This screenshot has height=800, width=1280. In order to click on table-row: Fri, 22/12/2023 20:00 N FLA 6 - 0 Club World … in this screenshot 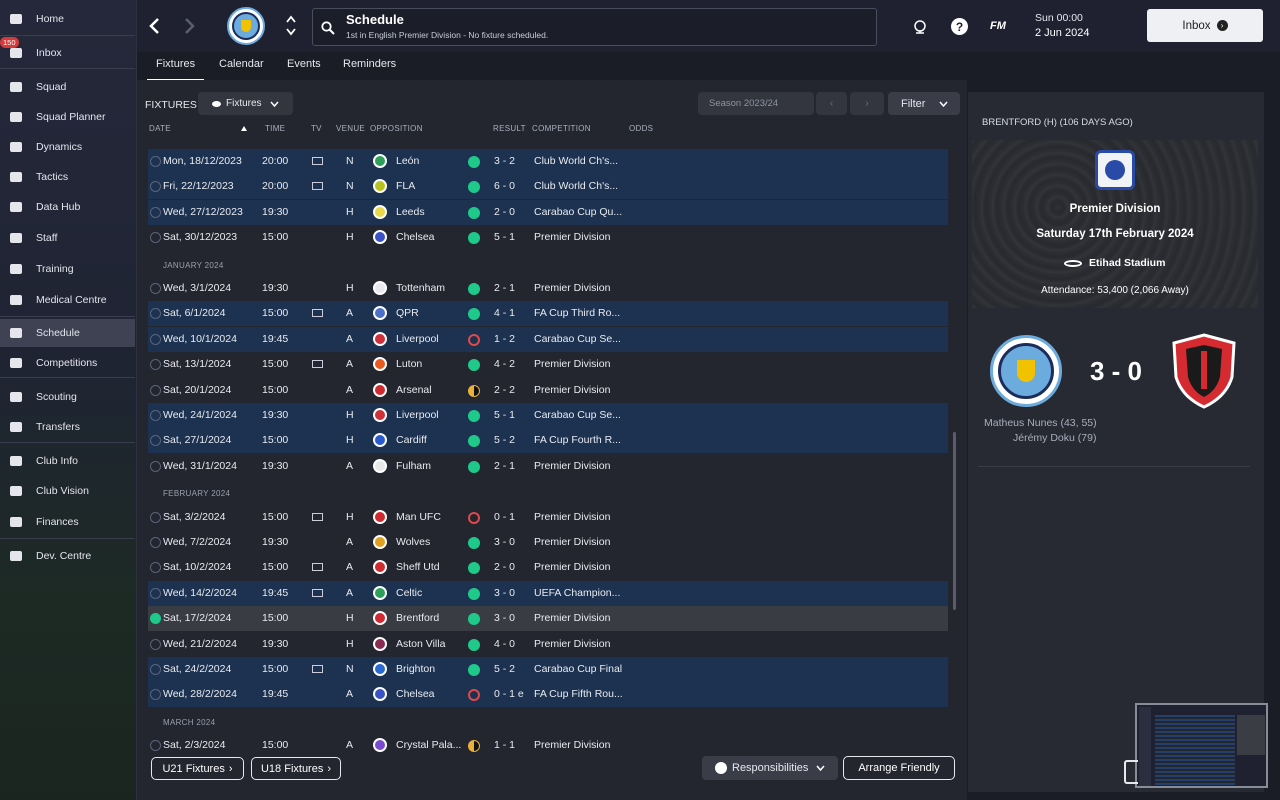, I will do `click(548, 186)`.